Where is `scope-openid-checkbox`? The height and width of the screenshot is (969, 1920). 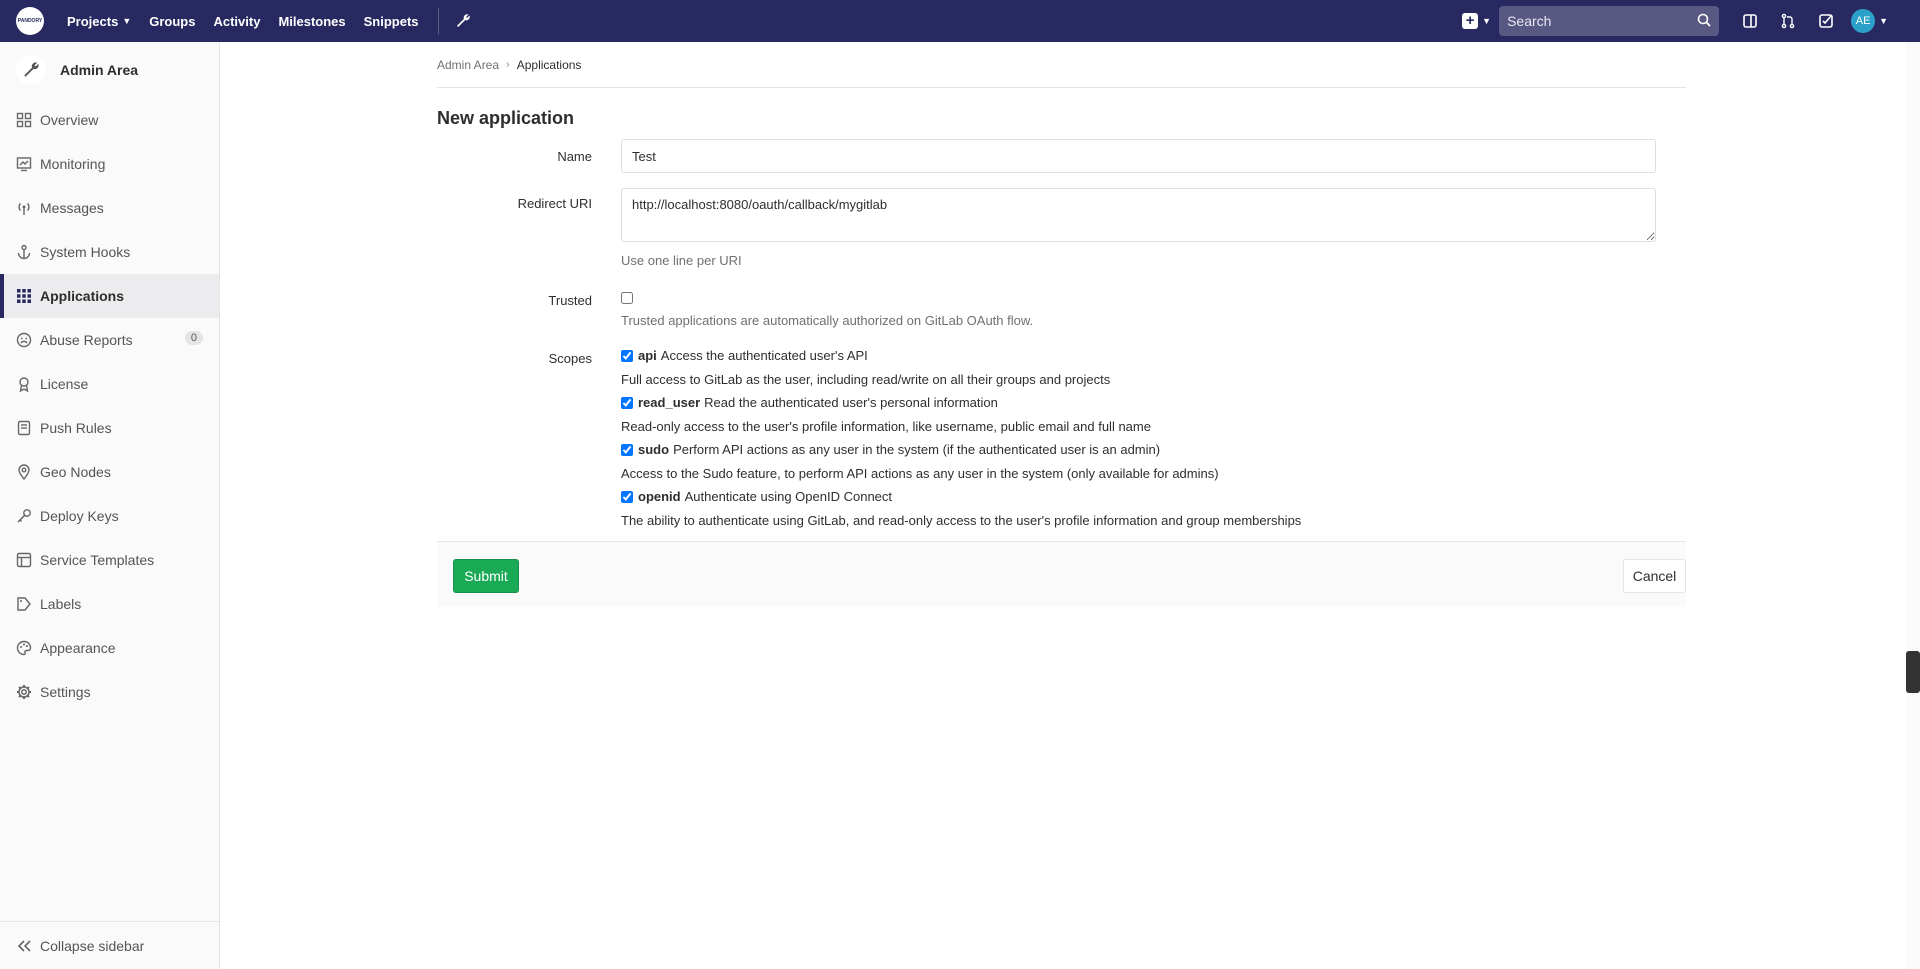 scope-openid-checkbox is located at coordinates (627, 496).